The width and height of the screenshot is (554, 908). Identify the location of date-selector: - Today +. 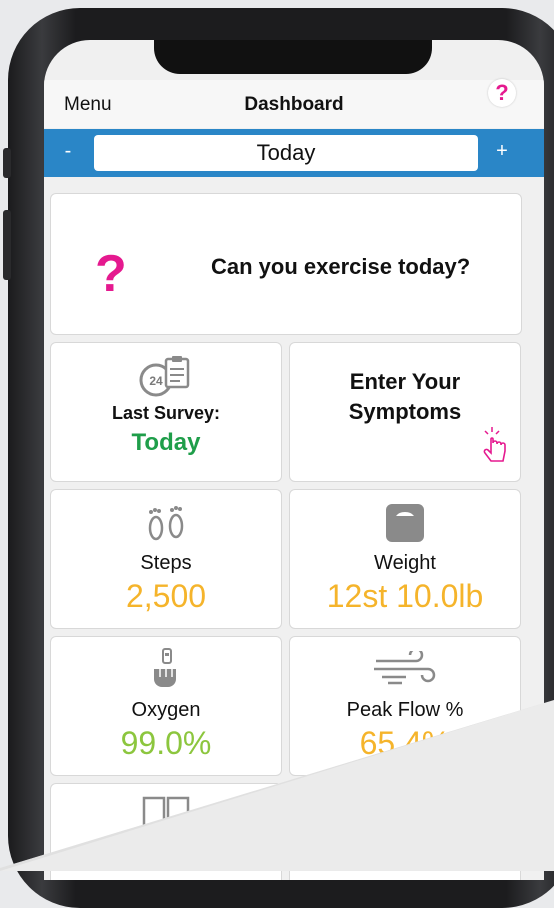
(294, 153).